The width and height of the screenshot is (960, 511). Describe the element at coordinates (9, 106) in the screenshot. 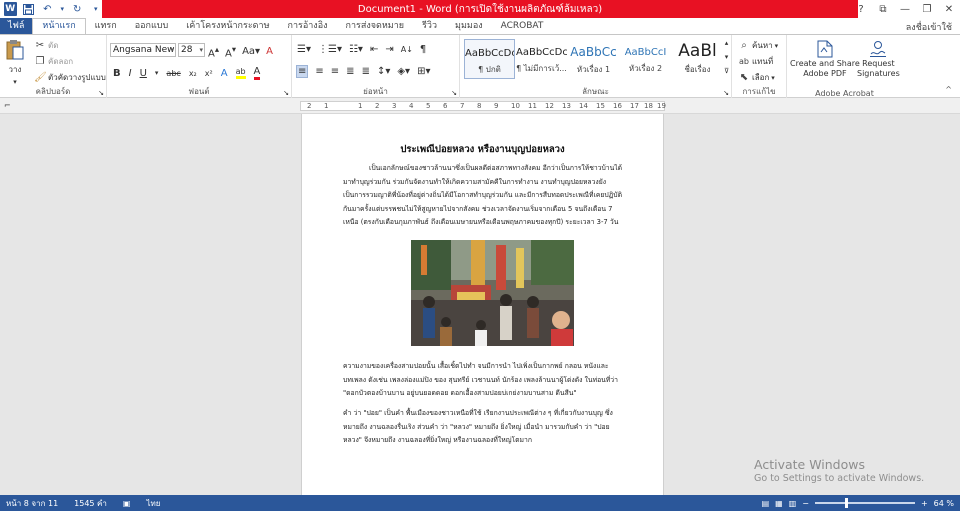

I see `tab-selector-icon: ⌐` at that location.